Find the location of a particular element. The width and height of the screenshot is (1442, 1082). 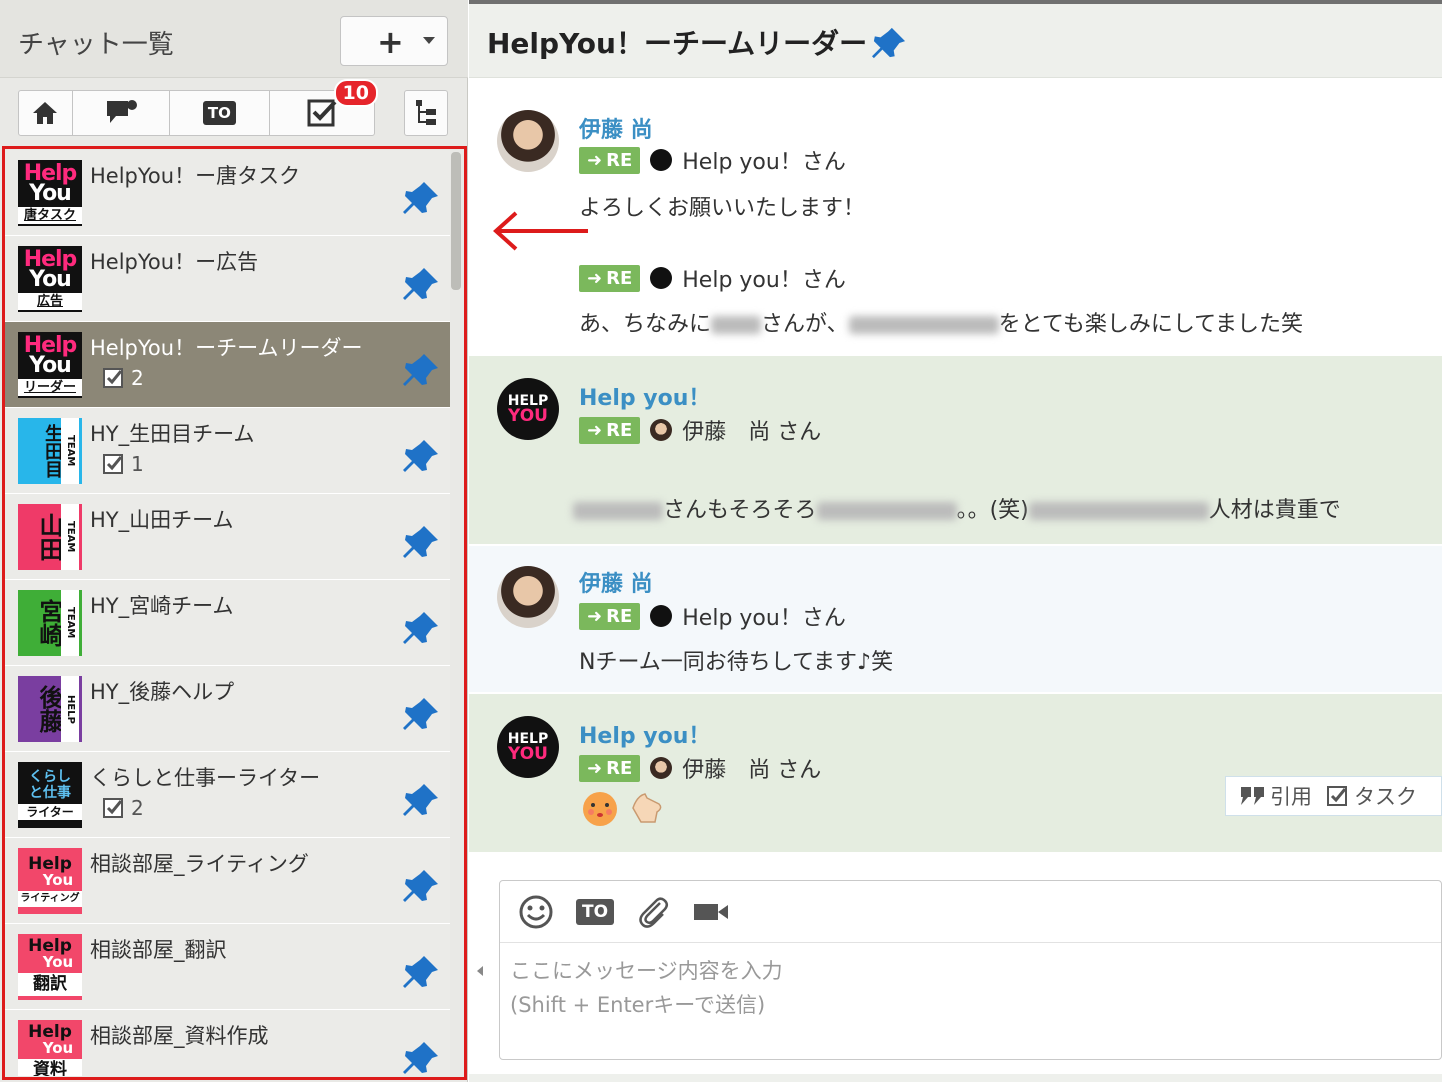

task-label: タスク is located at coordinates (1385, 797).